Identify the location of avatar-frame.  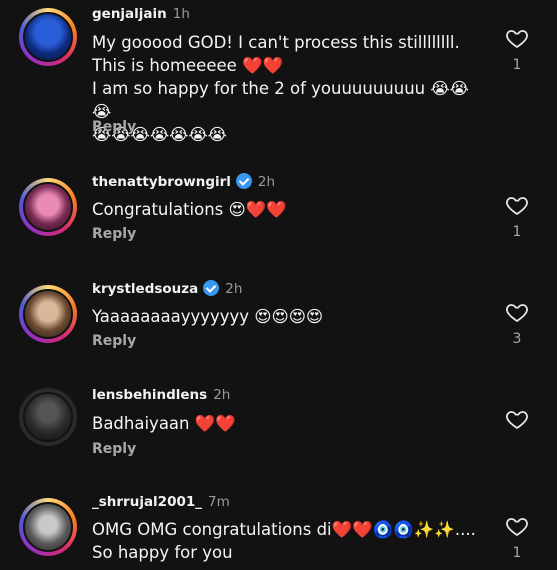
(48, 417).